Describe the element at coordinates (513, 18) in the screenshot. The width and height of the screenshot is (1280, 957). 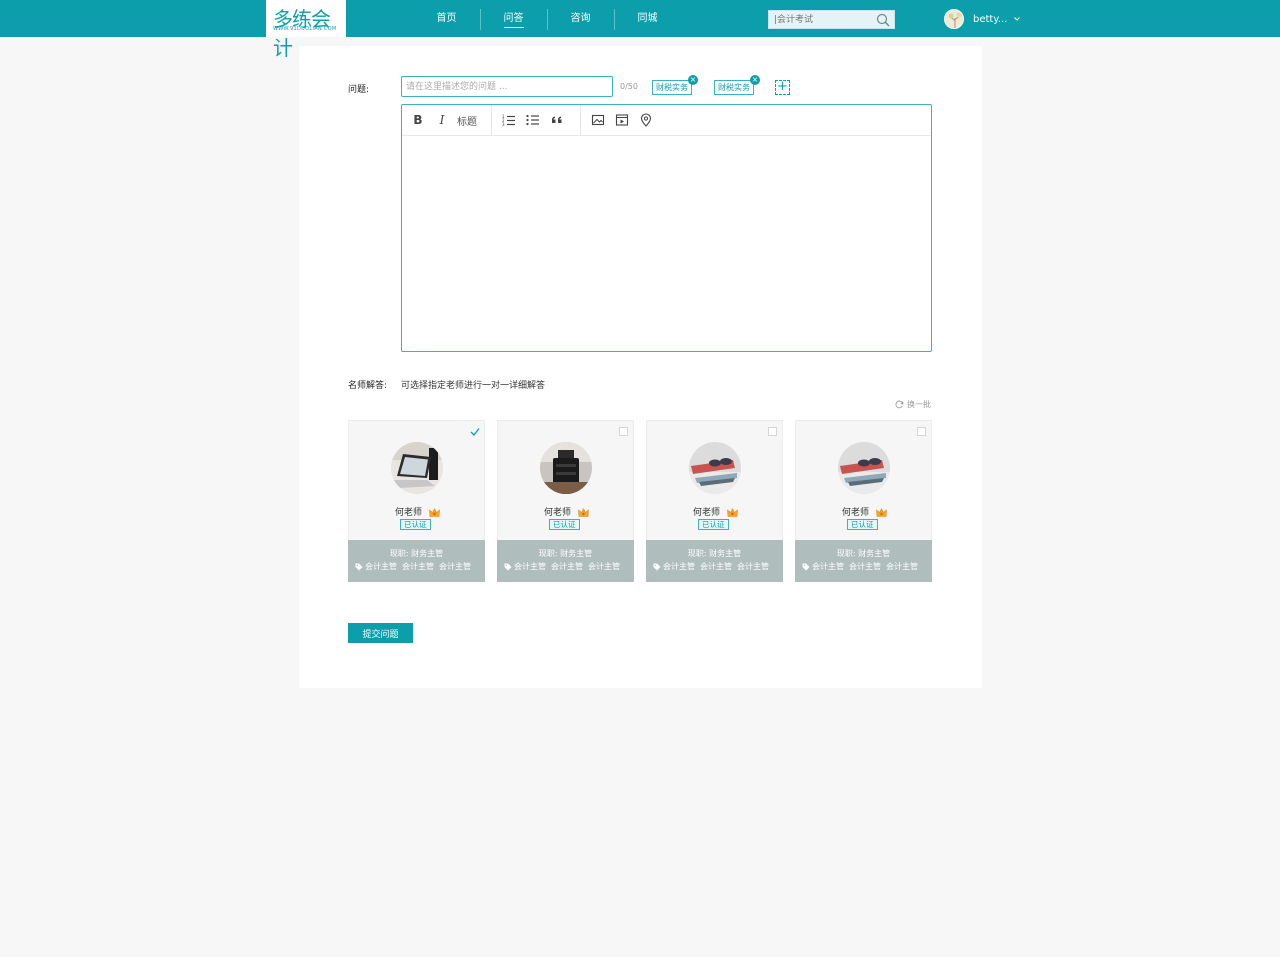
I see `nav-qa: 问答` at that location.